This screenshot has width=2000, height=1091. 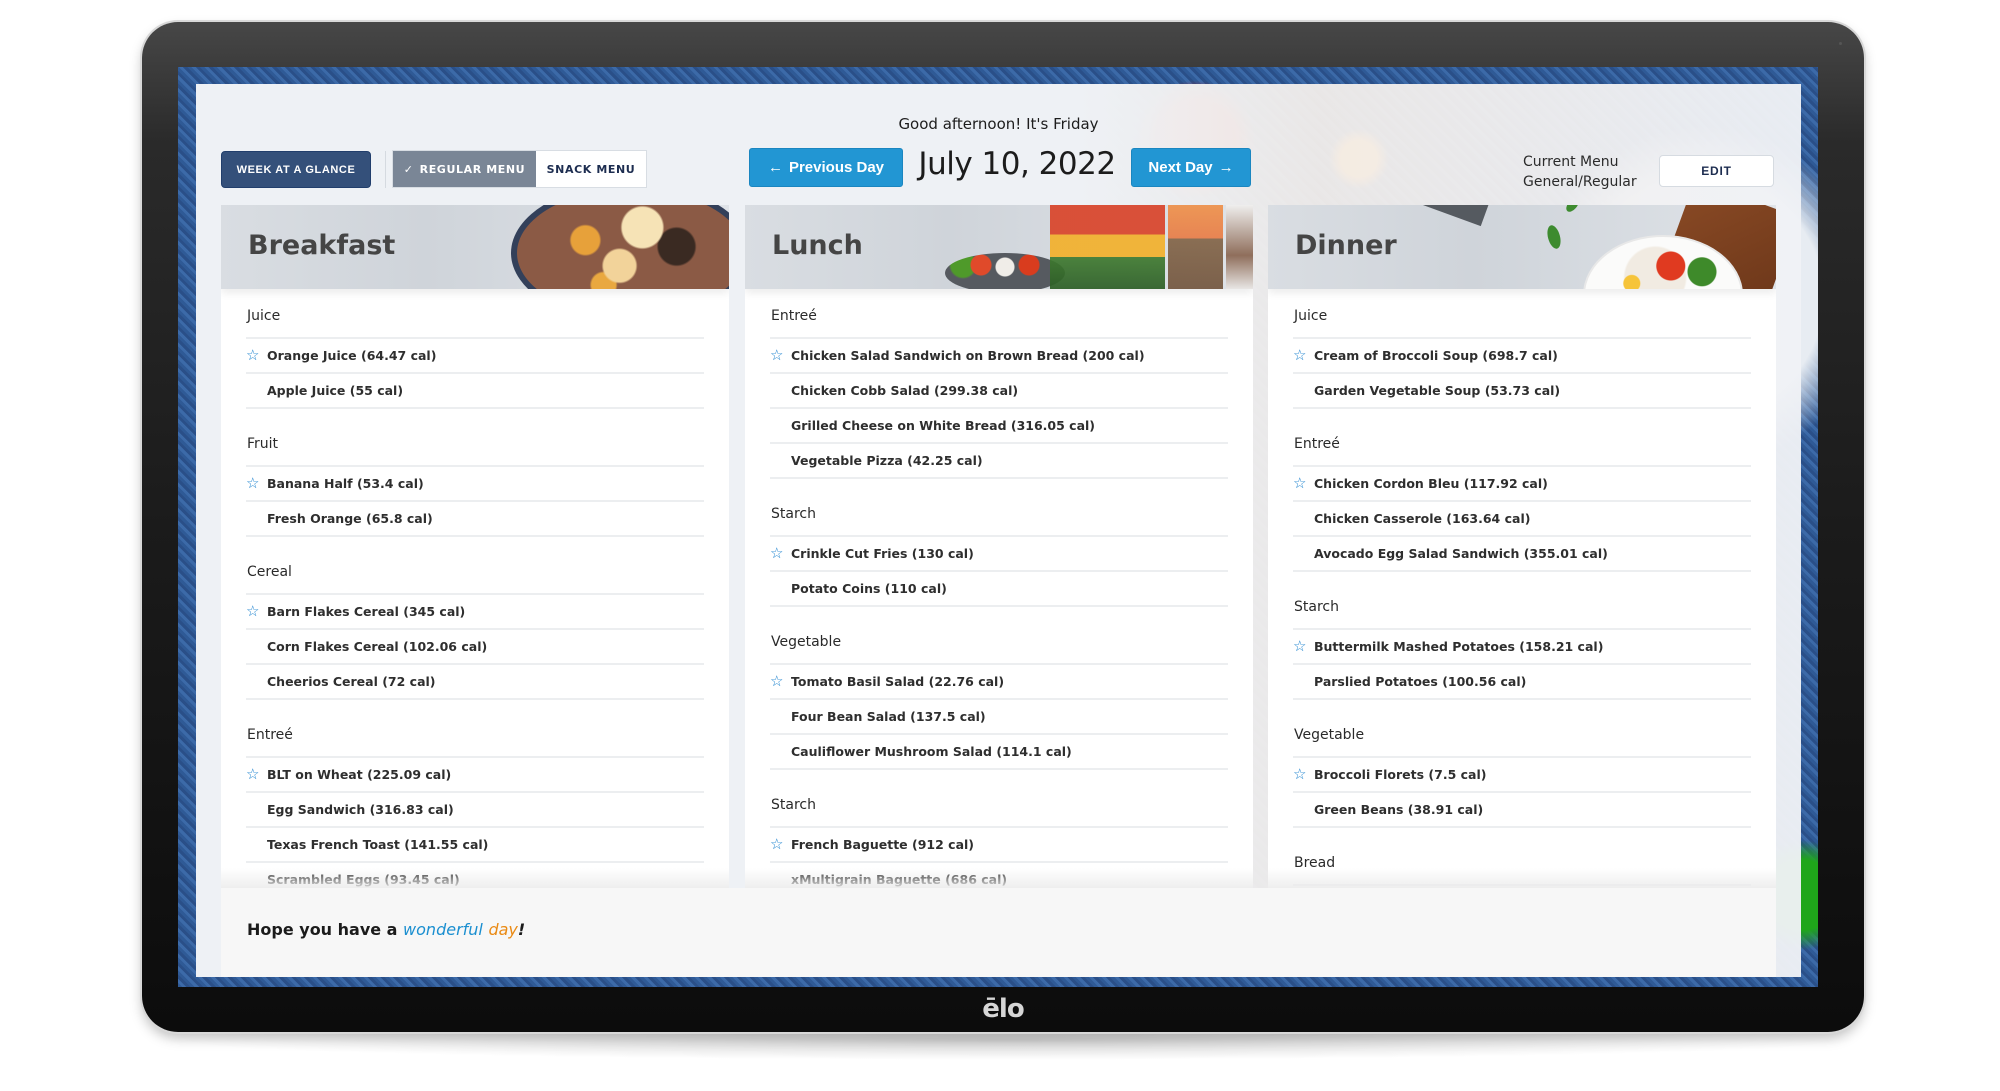 I want to click on regular-menu-tab: ✓ REGULAR MENU, so click(x=464, y=169).